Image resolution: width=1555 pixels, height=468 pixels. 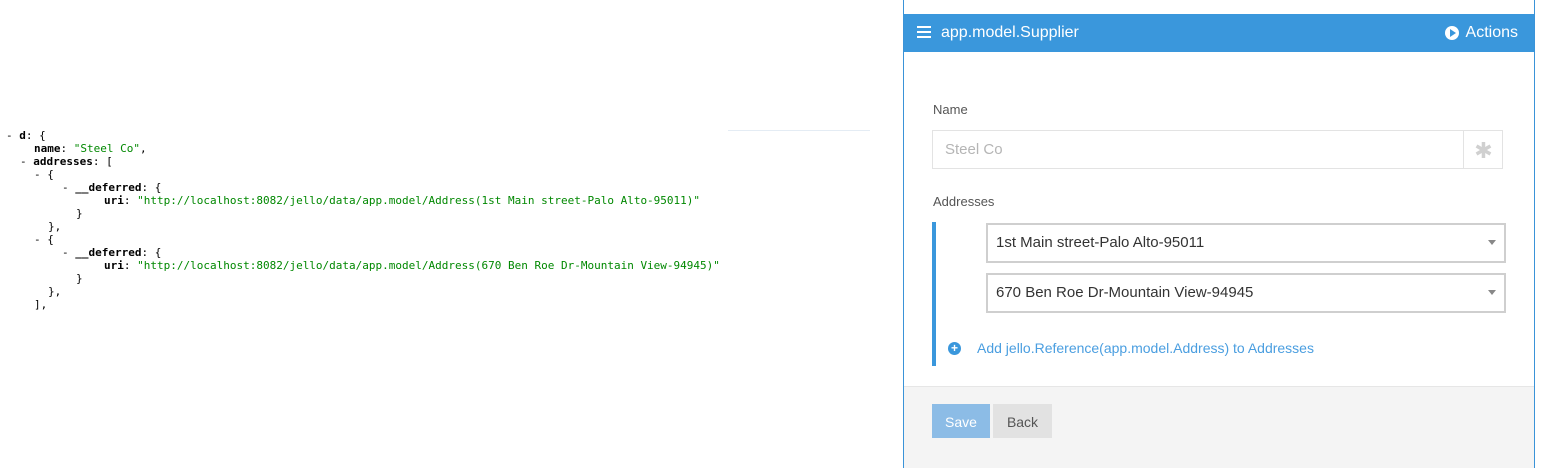 What do you see at coordinates (440, 304) in the screenshot?
I see `json-line: ],` at bounding box center [440, 304].